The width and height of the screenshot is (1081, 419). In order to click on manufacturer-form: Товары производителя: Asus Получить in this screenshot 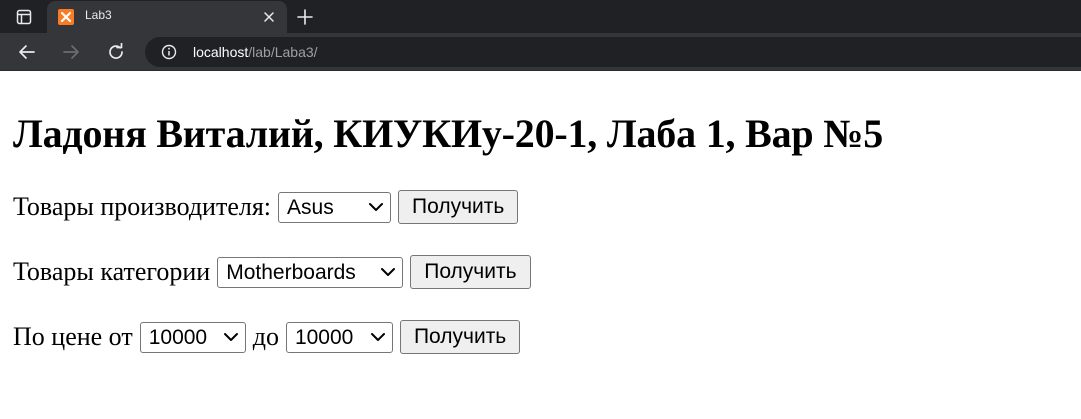, I will do `click(266, 207)`.